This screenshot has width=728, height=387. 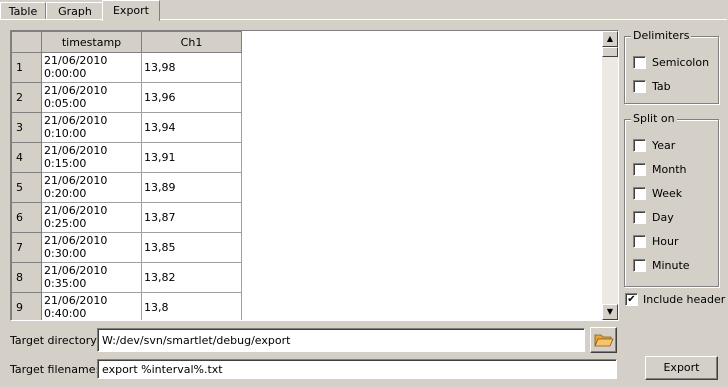 What do you see at coordinates (26, 157) in the screenshot?
I see `row-header: 4` at bounding box center [26, 157].